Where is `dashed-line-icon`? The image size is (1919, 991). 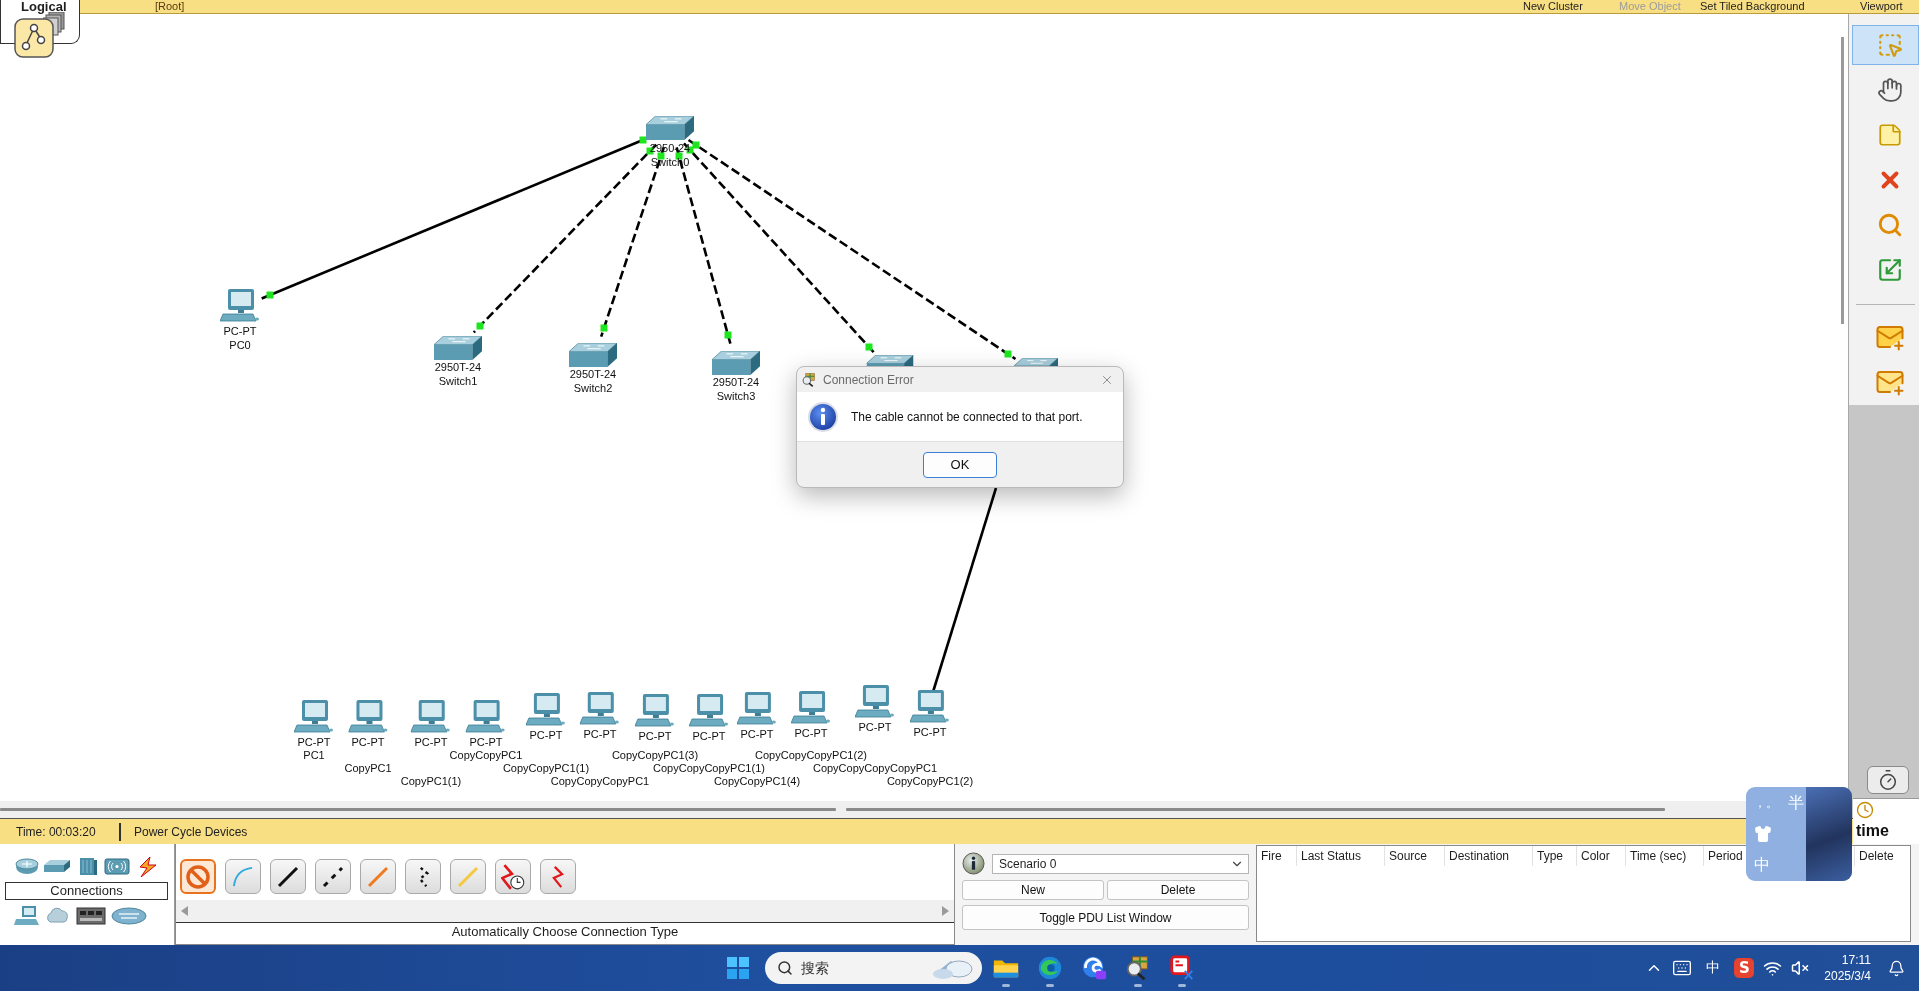 dashed-line-icon is located at coordinates (333, 876).